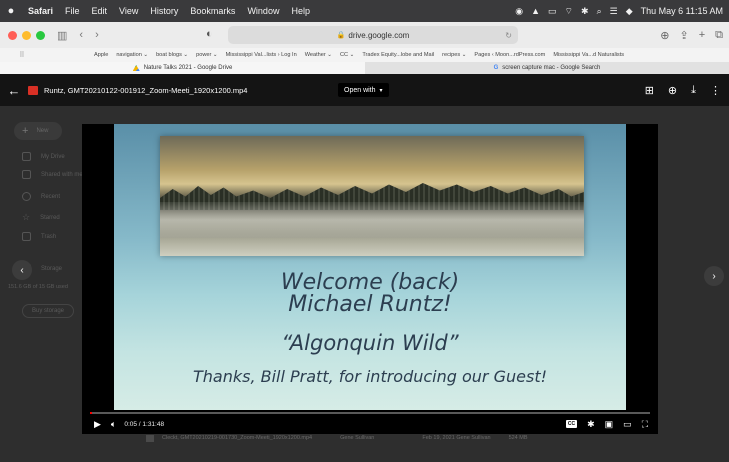  What do you see at coordinates (100, 11) in the screenshot?
I see `menu-edit: Edit` at bounding box center [100, 11].